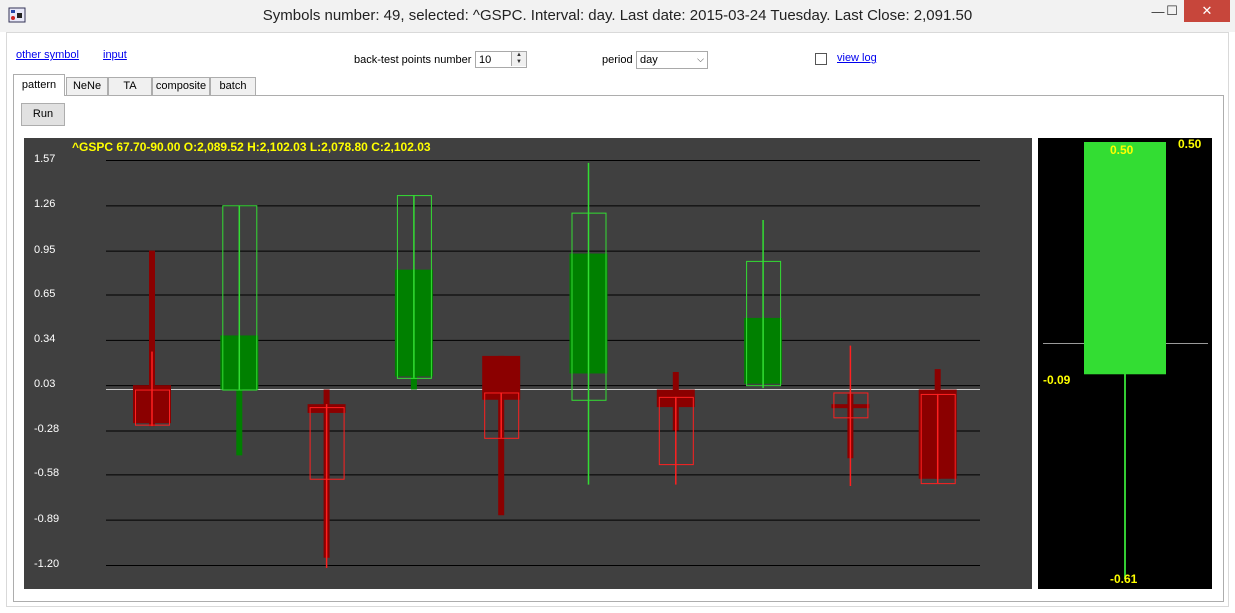 Image resolution: width=1235 pixels, height=613 pixels. I want to click on view-log-link: view log, so click(857, 58).